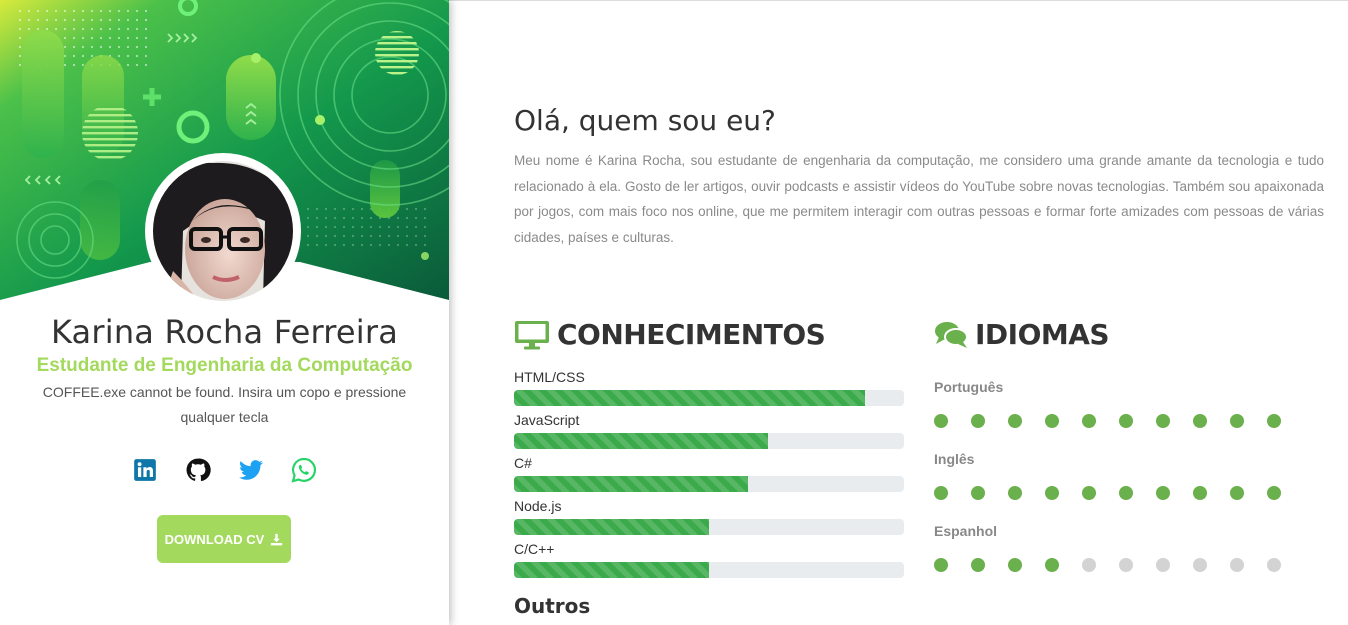  What do you see at coordinates (198, 470) in the screenshot?
I see `github-icon` at bounding box center [198, 470].